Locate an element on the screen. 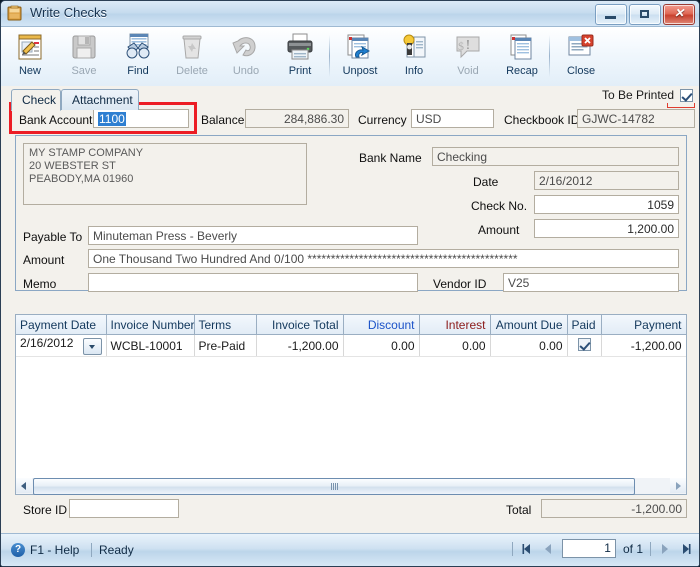  cell-paid is located at coordinates (584, 345).